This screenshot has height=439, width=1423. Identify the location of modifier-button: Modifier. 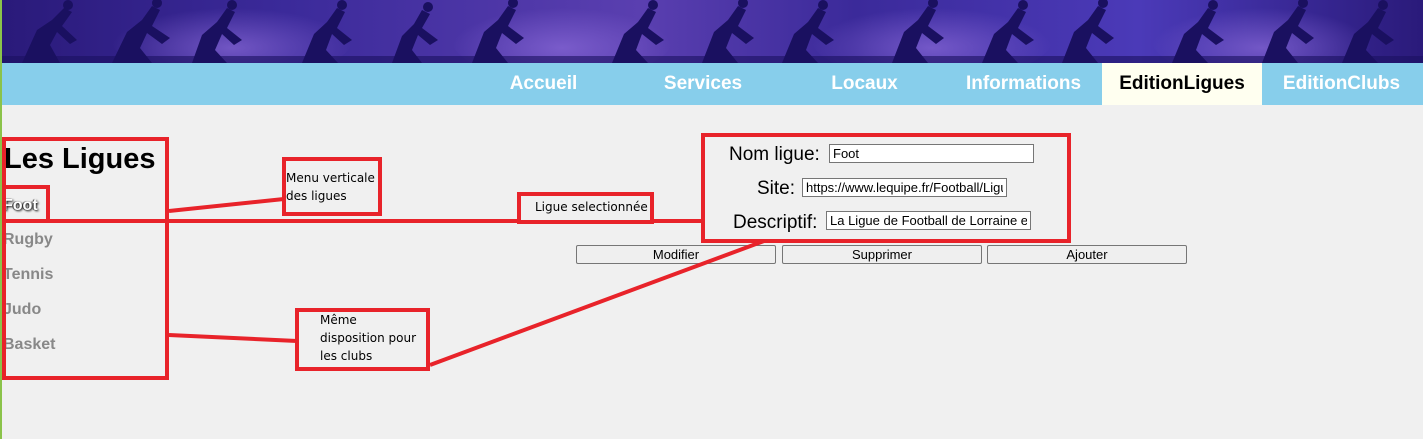
(676, 254).